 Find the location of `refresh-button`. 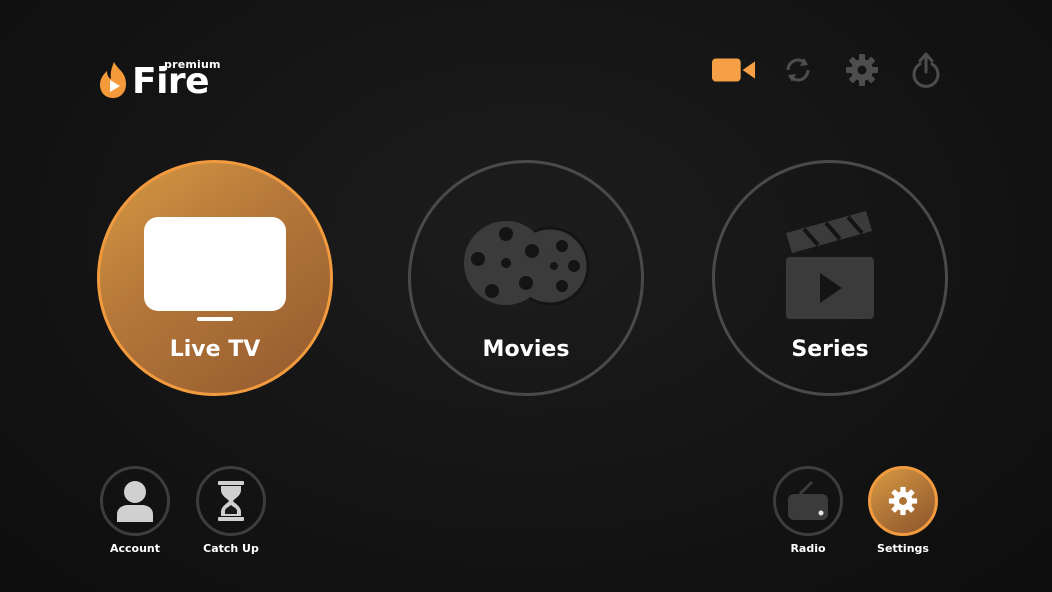

refresh-button is located at coordinates (798, 70).